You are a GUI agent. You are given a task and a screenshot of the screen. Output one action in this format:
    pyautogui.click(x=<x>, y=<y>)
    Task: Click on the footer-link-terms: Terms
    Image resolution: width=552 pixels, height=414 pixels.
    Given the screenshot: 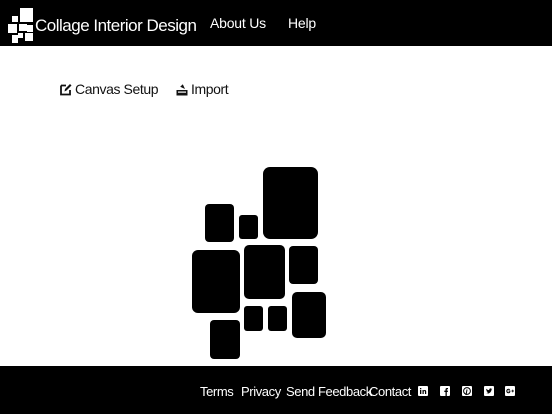 What is the action you would take?
    pyautogui.click(x=217, y=391)
    